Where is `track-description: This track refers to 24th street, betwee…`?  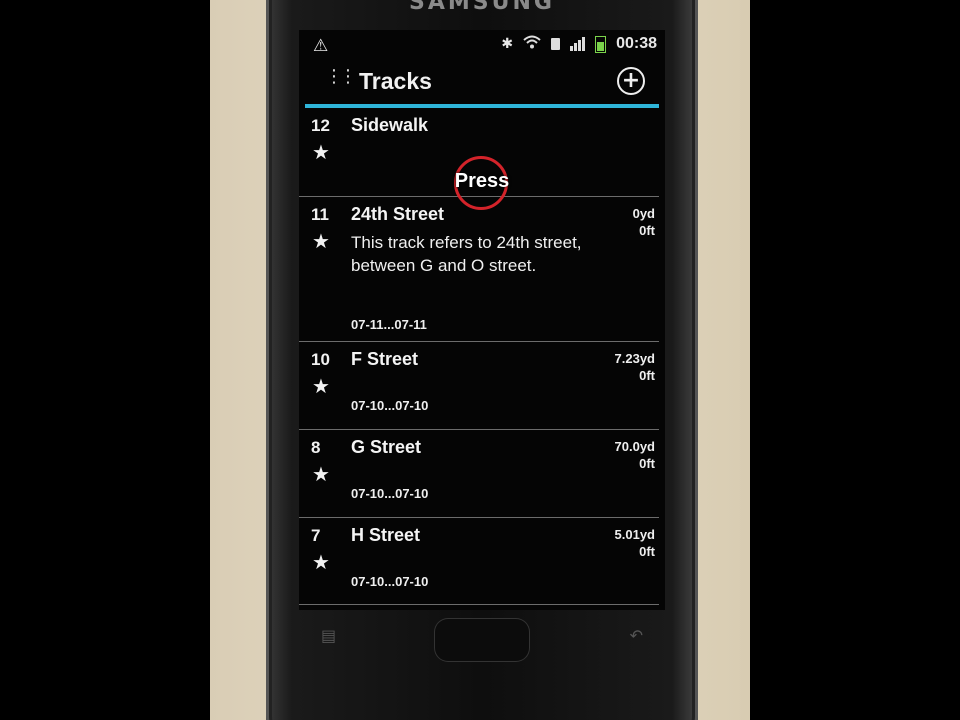
track-description: This track refers to 24th street, betwee… is located at coordinates (466, 254).